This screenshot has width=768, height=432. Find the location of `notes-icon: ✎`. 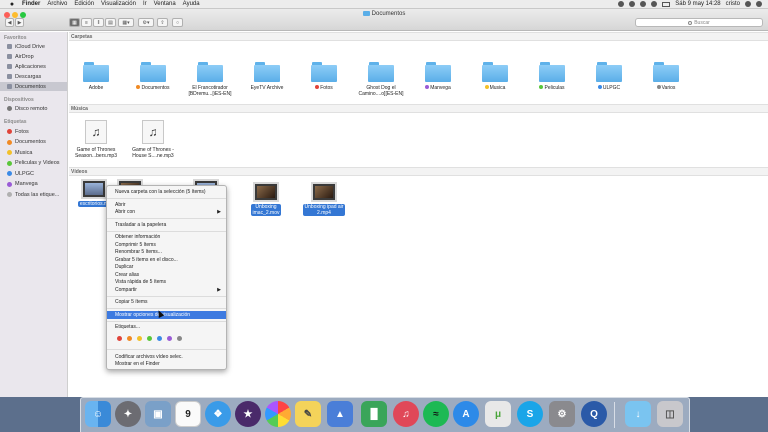

notes-icon: ✎ is located at coordinates (308, 414).